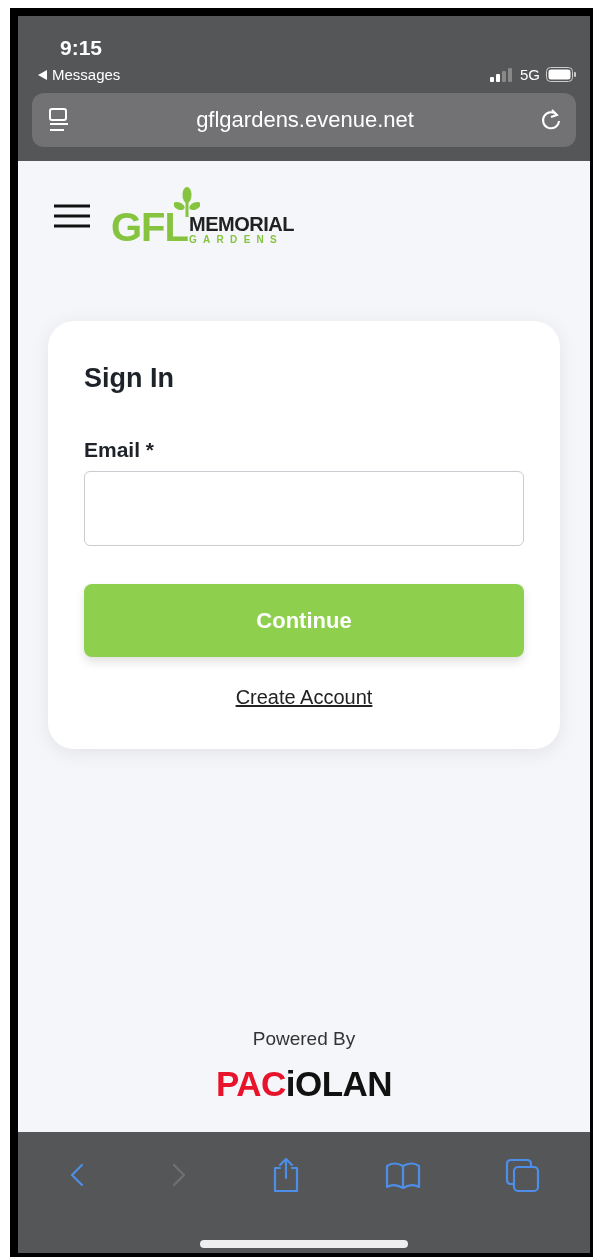  Describe the element at coordinates (304, 1039) in the screenshot. I see `powered-by-text: Powered By` at that location.